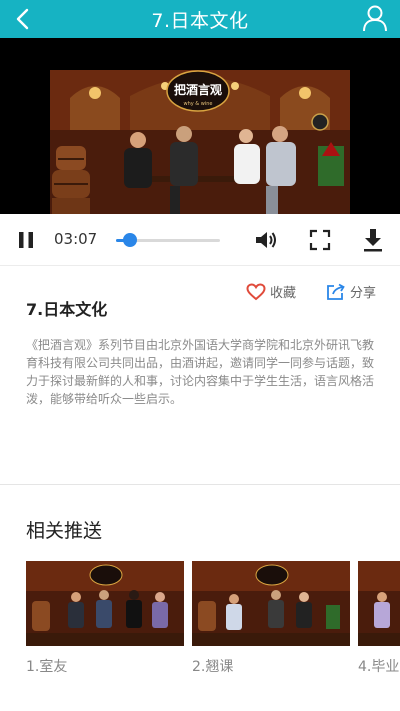 Image resolution: width=400 pixels, height=711 pixels. I want to click on player-controls: 03:07, so click(200, 240).